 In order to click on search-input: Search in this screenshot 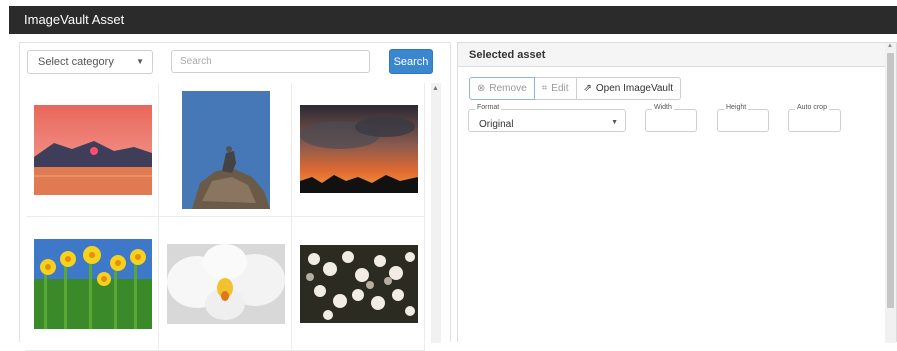, I will do `click(270, 61)`.